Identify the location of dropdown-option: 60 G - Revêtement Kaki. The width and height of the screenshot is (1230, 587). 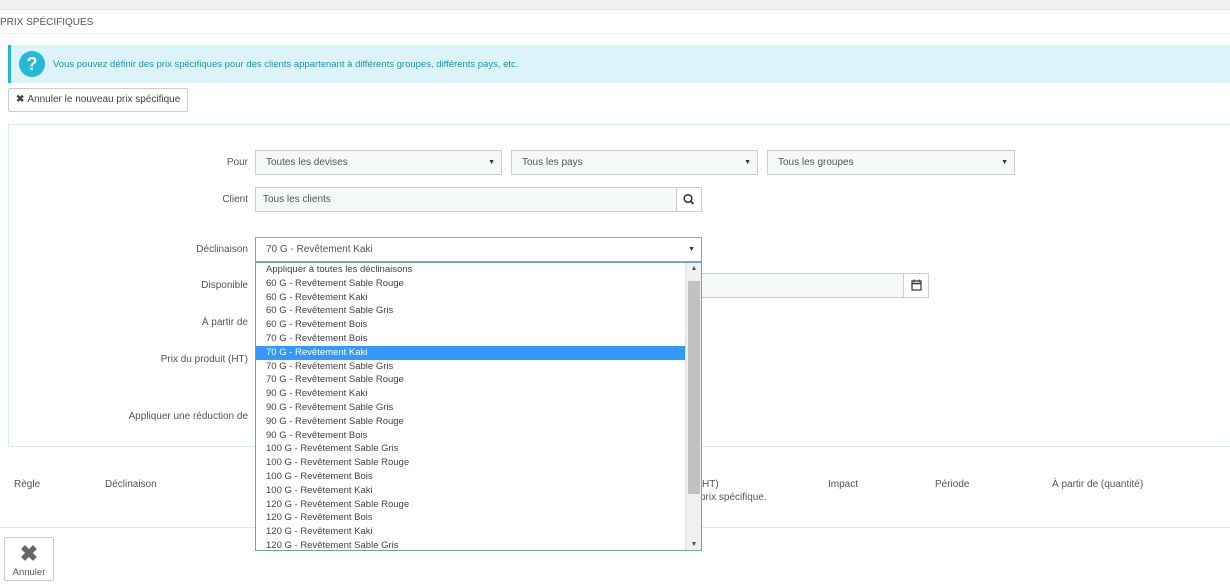
(470, 298).